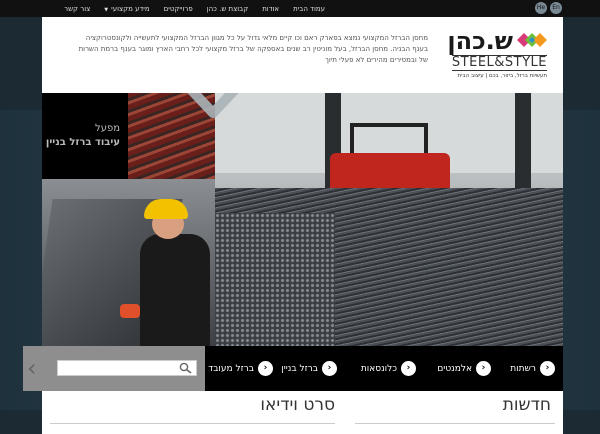 This screenshot has width=600, height=434. Describe the element at coordinates (82, 142) in the screenshot. I see `factory-tile-line2: עיבוד ברזל בניין` at that location.